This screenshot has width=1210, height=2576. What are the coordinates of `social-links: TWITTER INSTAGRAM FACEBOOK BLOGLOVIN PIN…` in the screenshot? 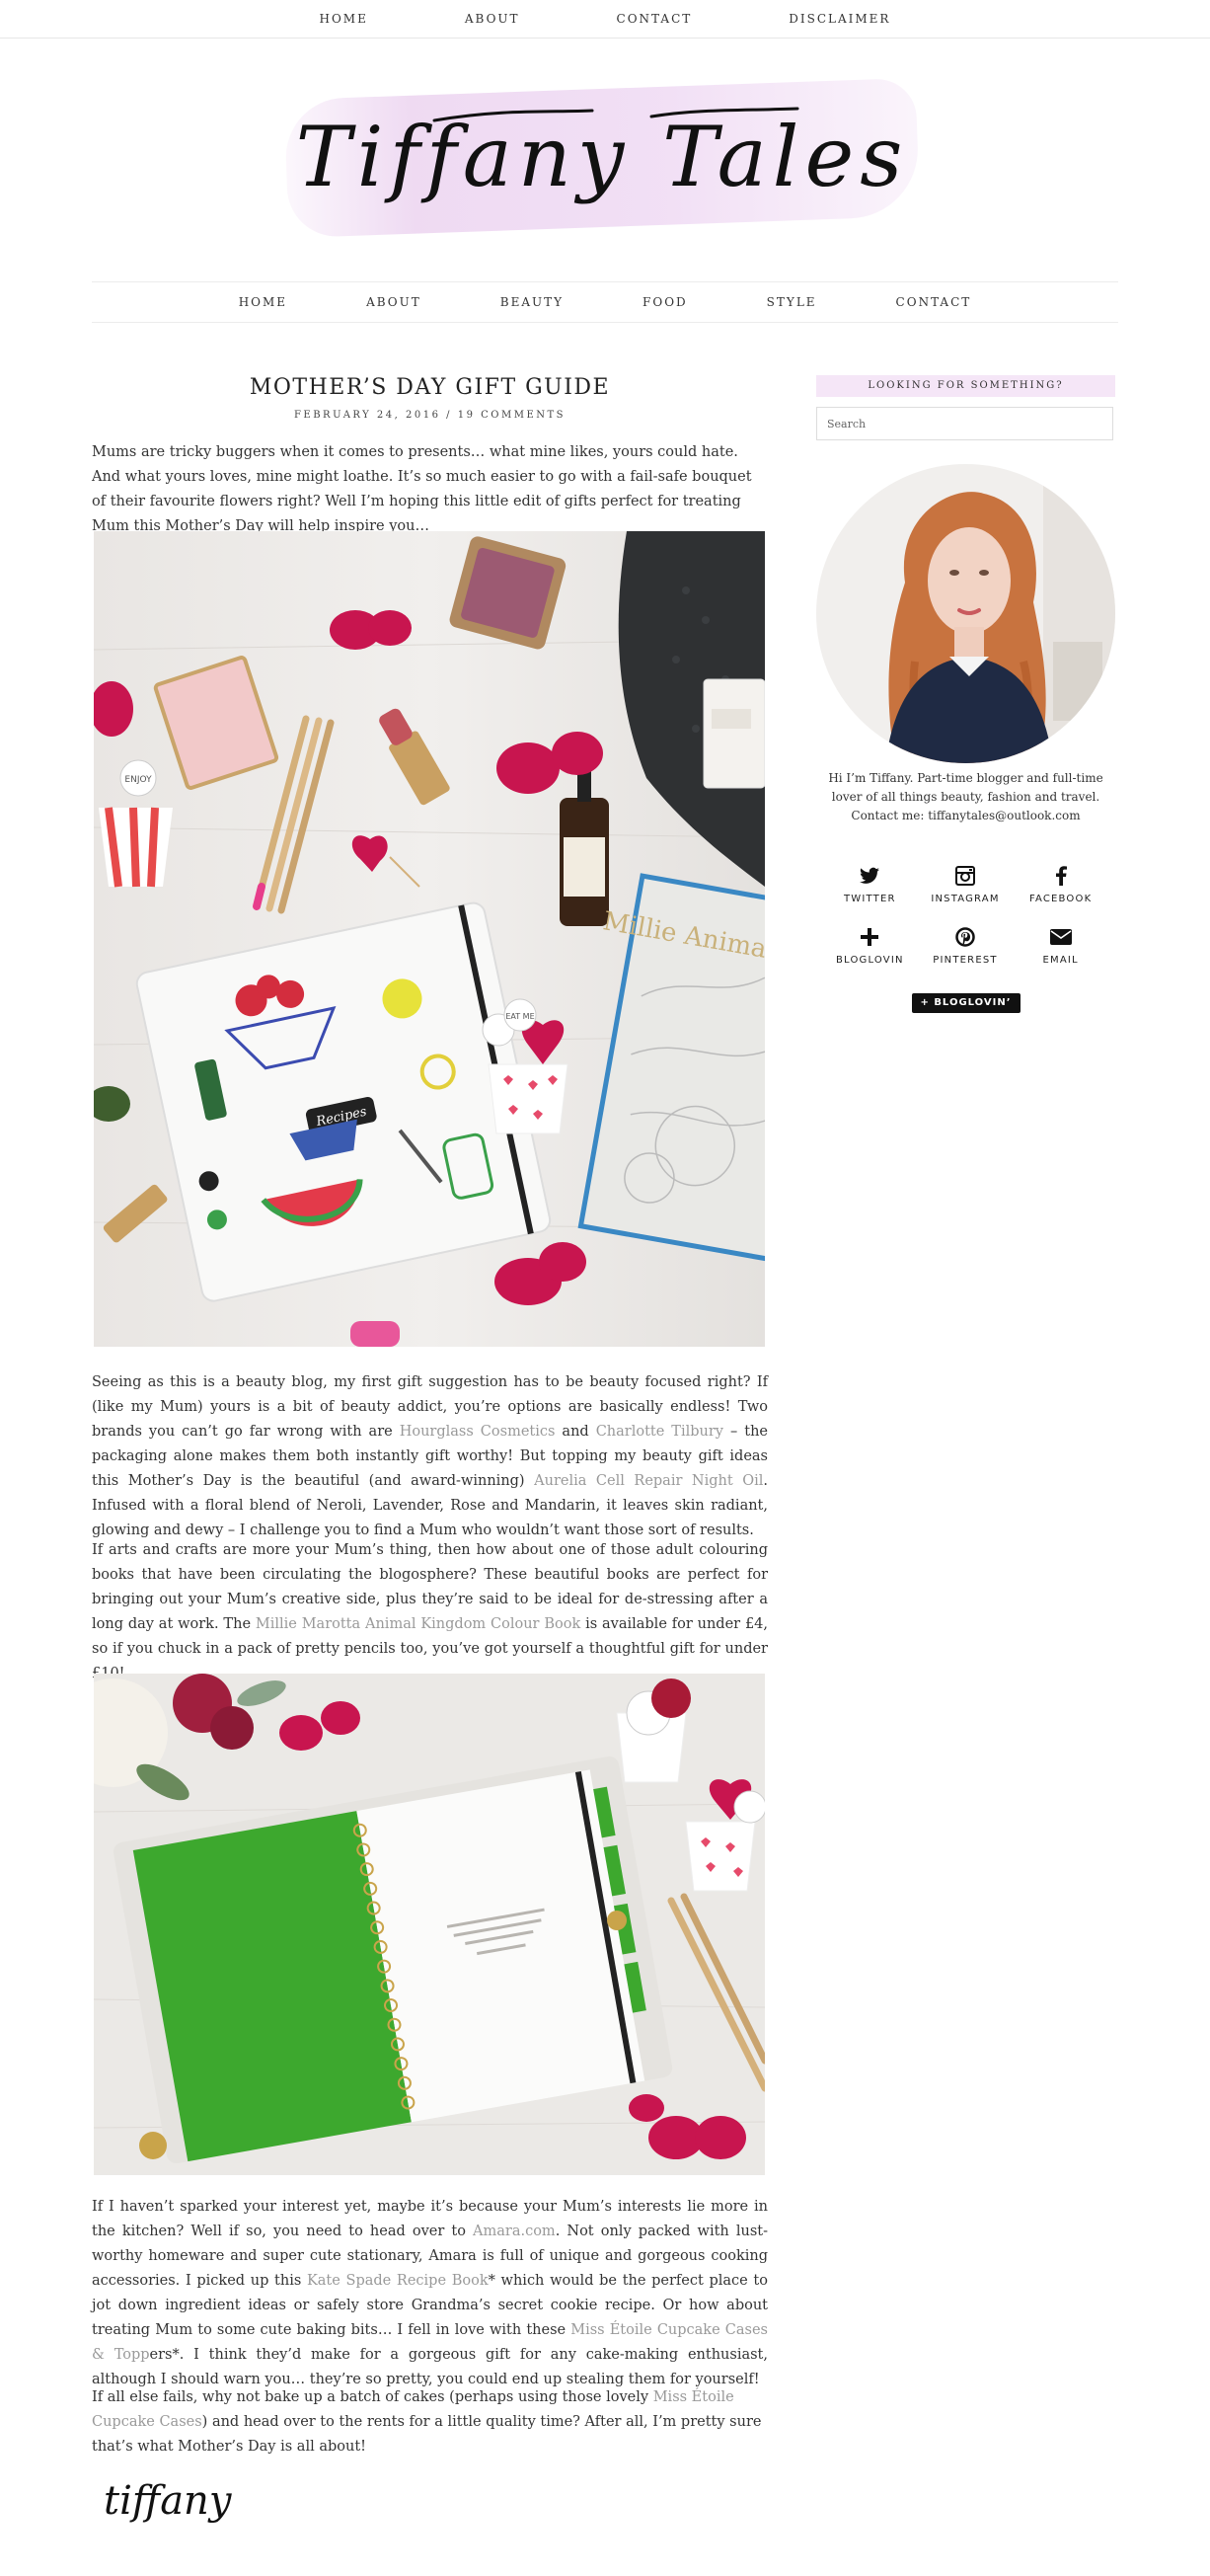 It's located at (965, 915).